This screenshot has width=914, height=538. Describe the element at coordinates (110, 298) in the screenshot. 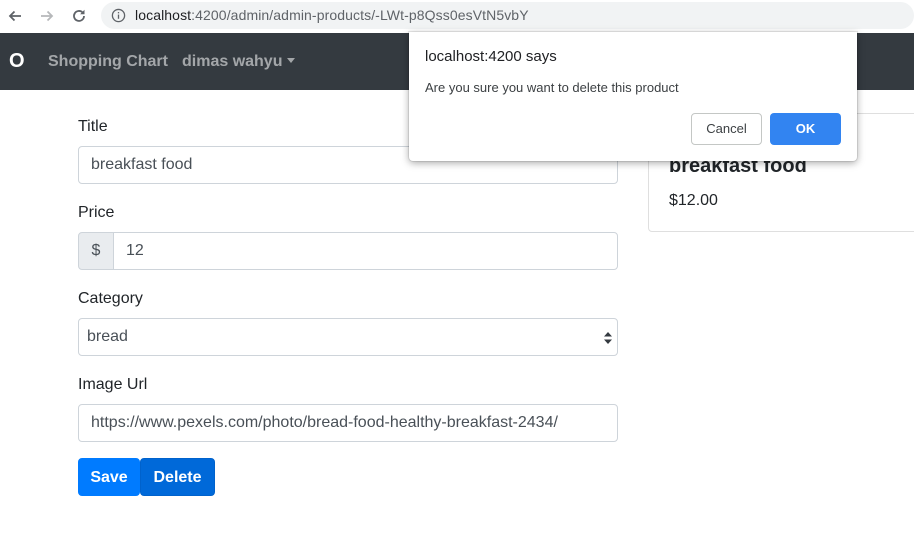

I see `category-label: Category` at that location.